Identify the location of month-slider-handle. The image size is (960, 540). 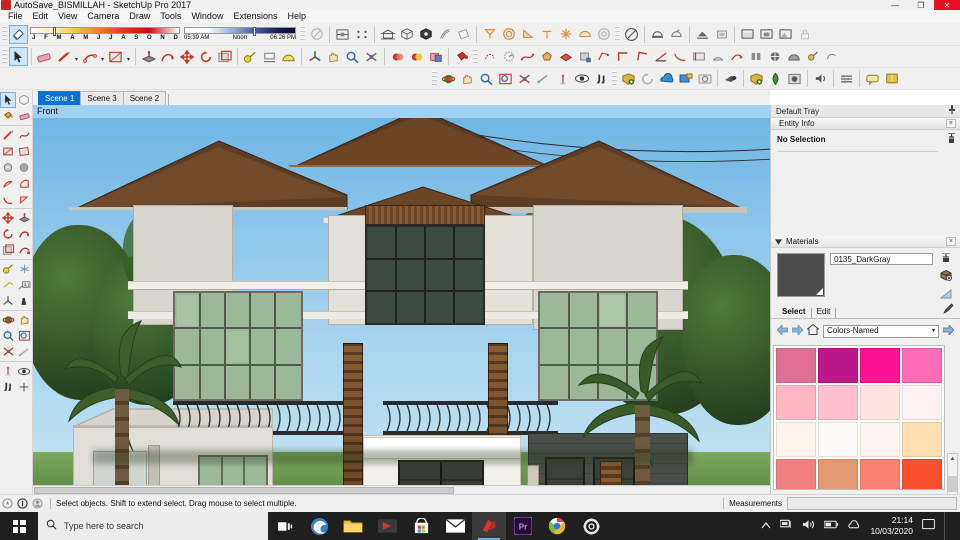
(54, 31).